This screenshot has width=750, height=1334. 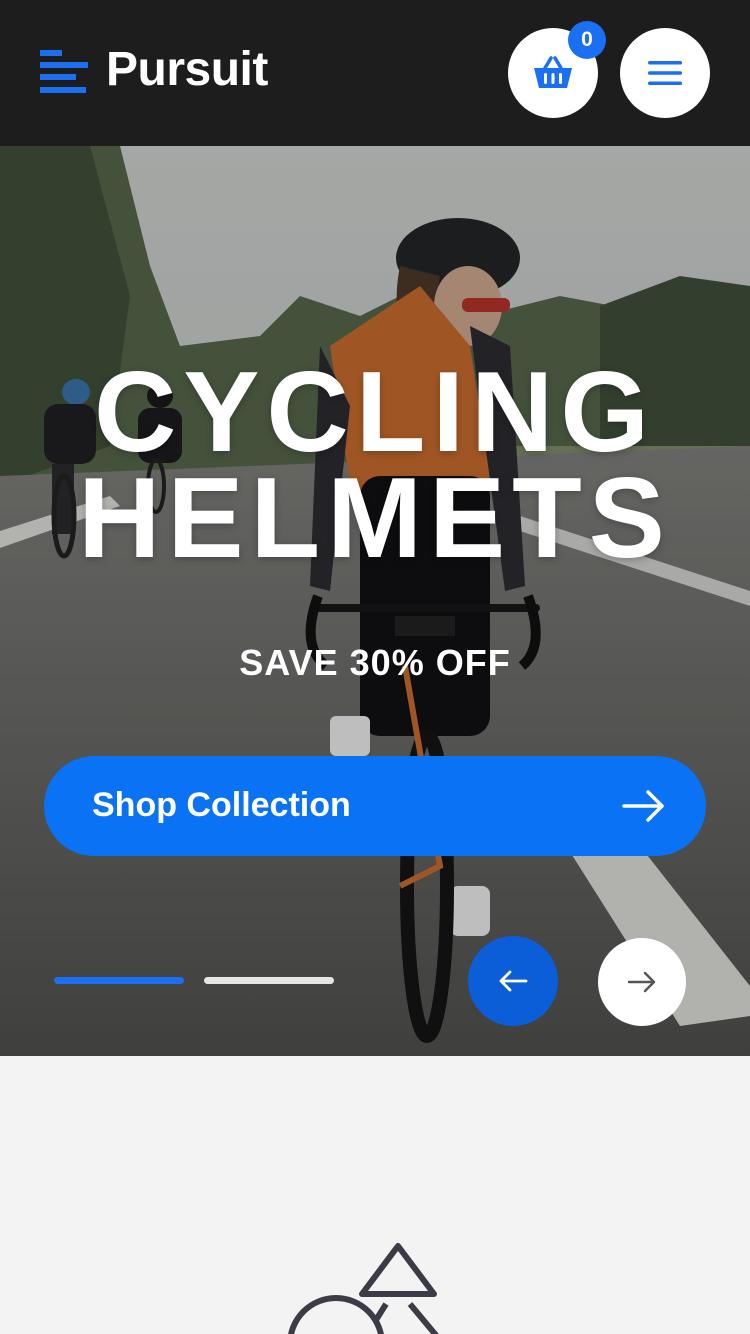 What do you see at coordinates (375, 518) in the screenshot?
I see `hero-title-line2: HELMETS` at bounding box center [375, 518].